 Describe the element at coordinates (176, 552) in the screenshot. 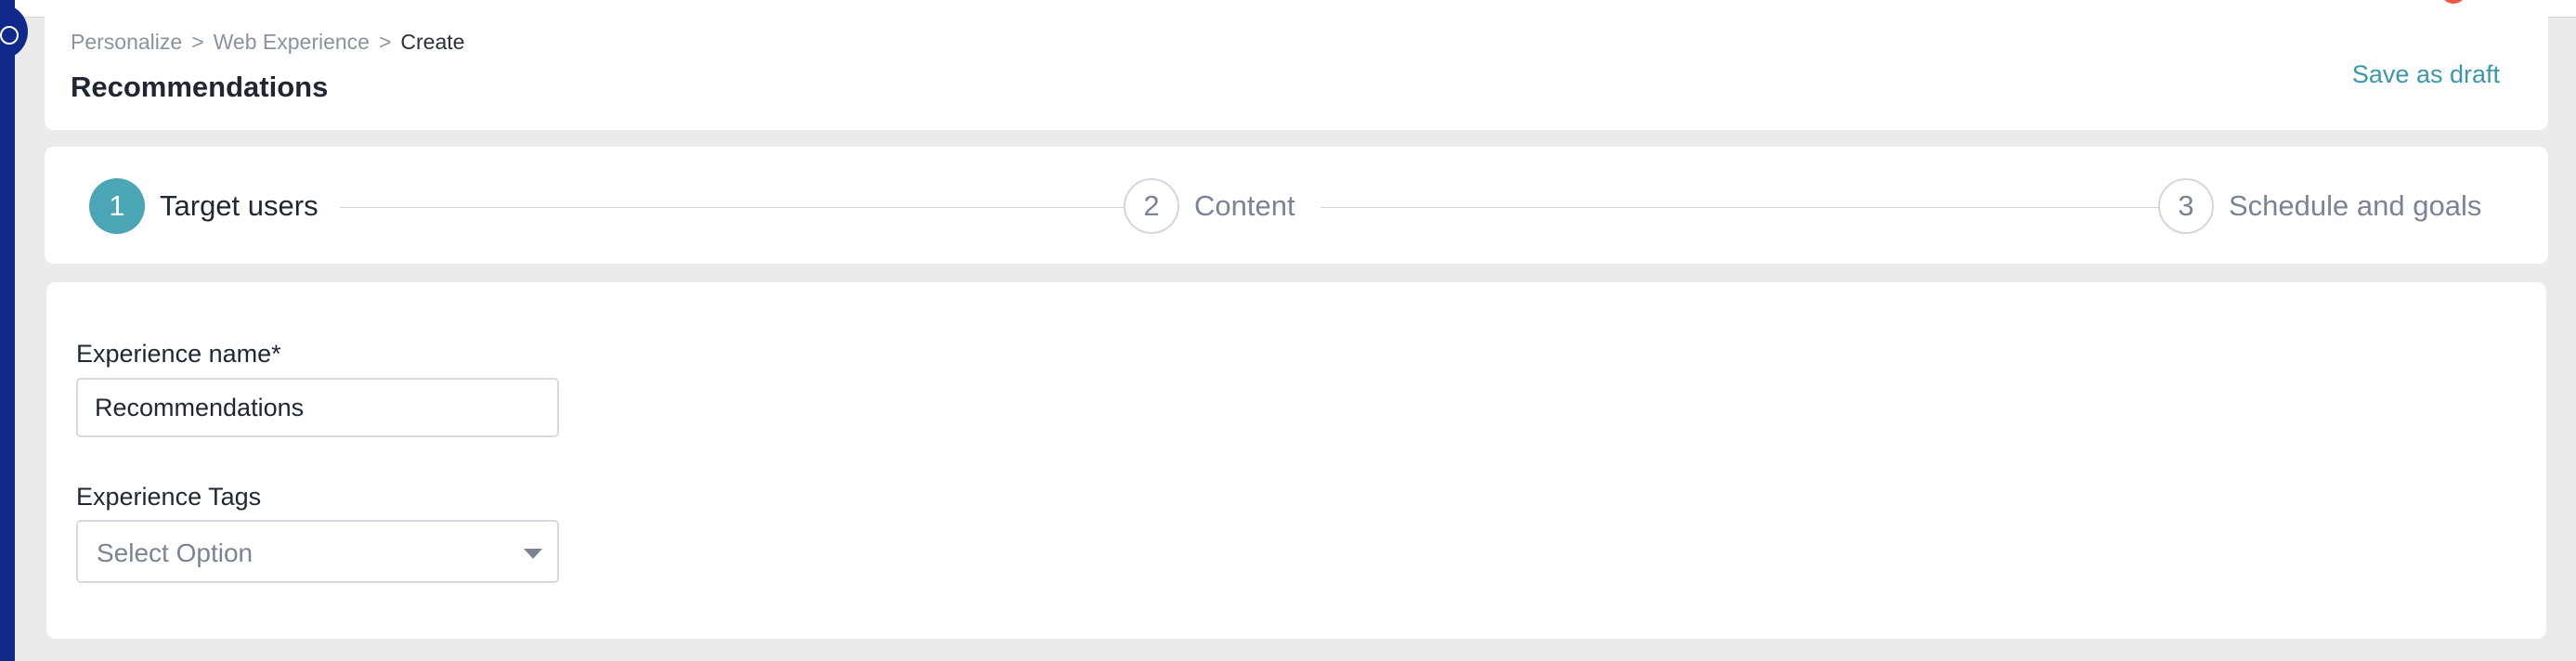

I see `select-placeholder: Select Option` at that location.